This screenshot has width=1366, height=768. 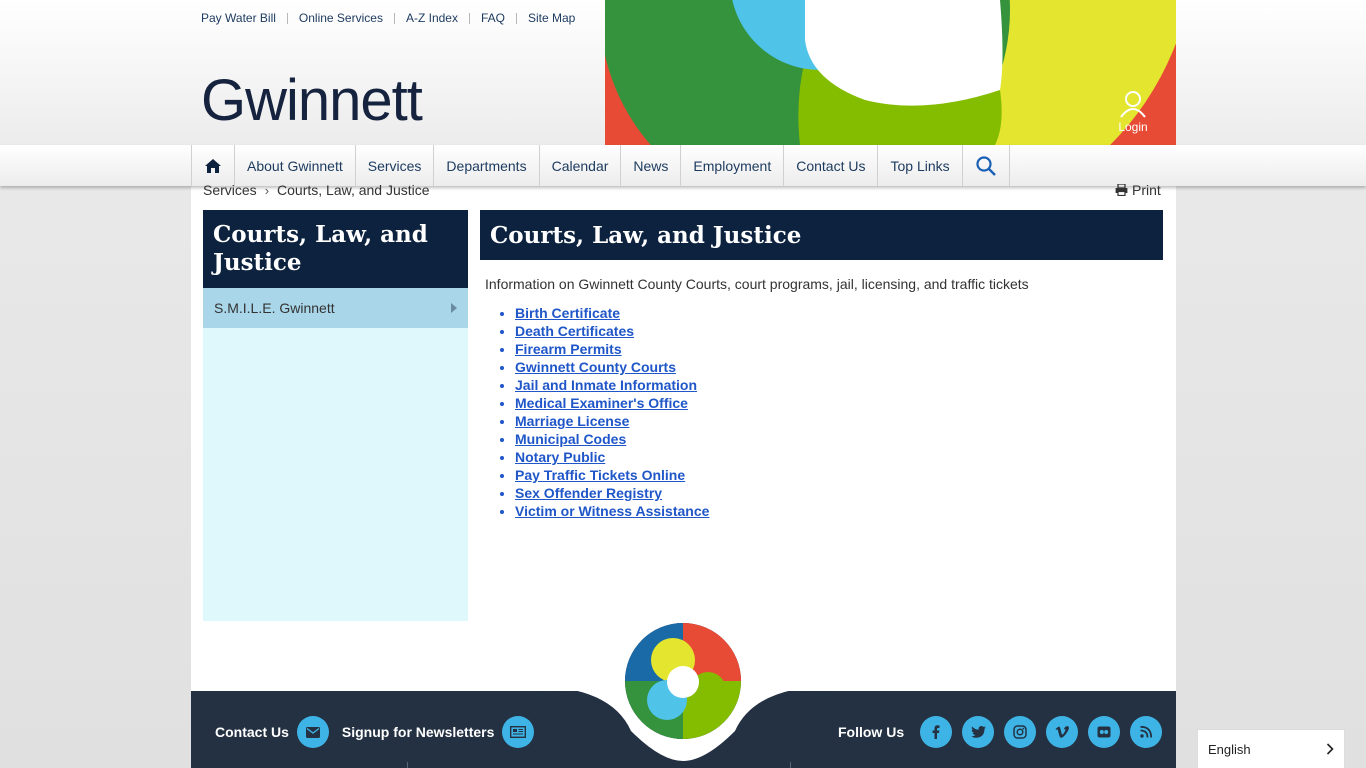 I want to click on utility-link-site-map: Site Map, so click(x=551, y=18).